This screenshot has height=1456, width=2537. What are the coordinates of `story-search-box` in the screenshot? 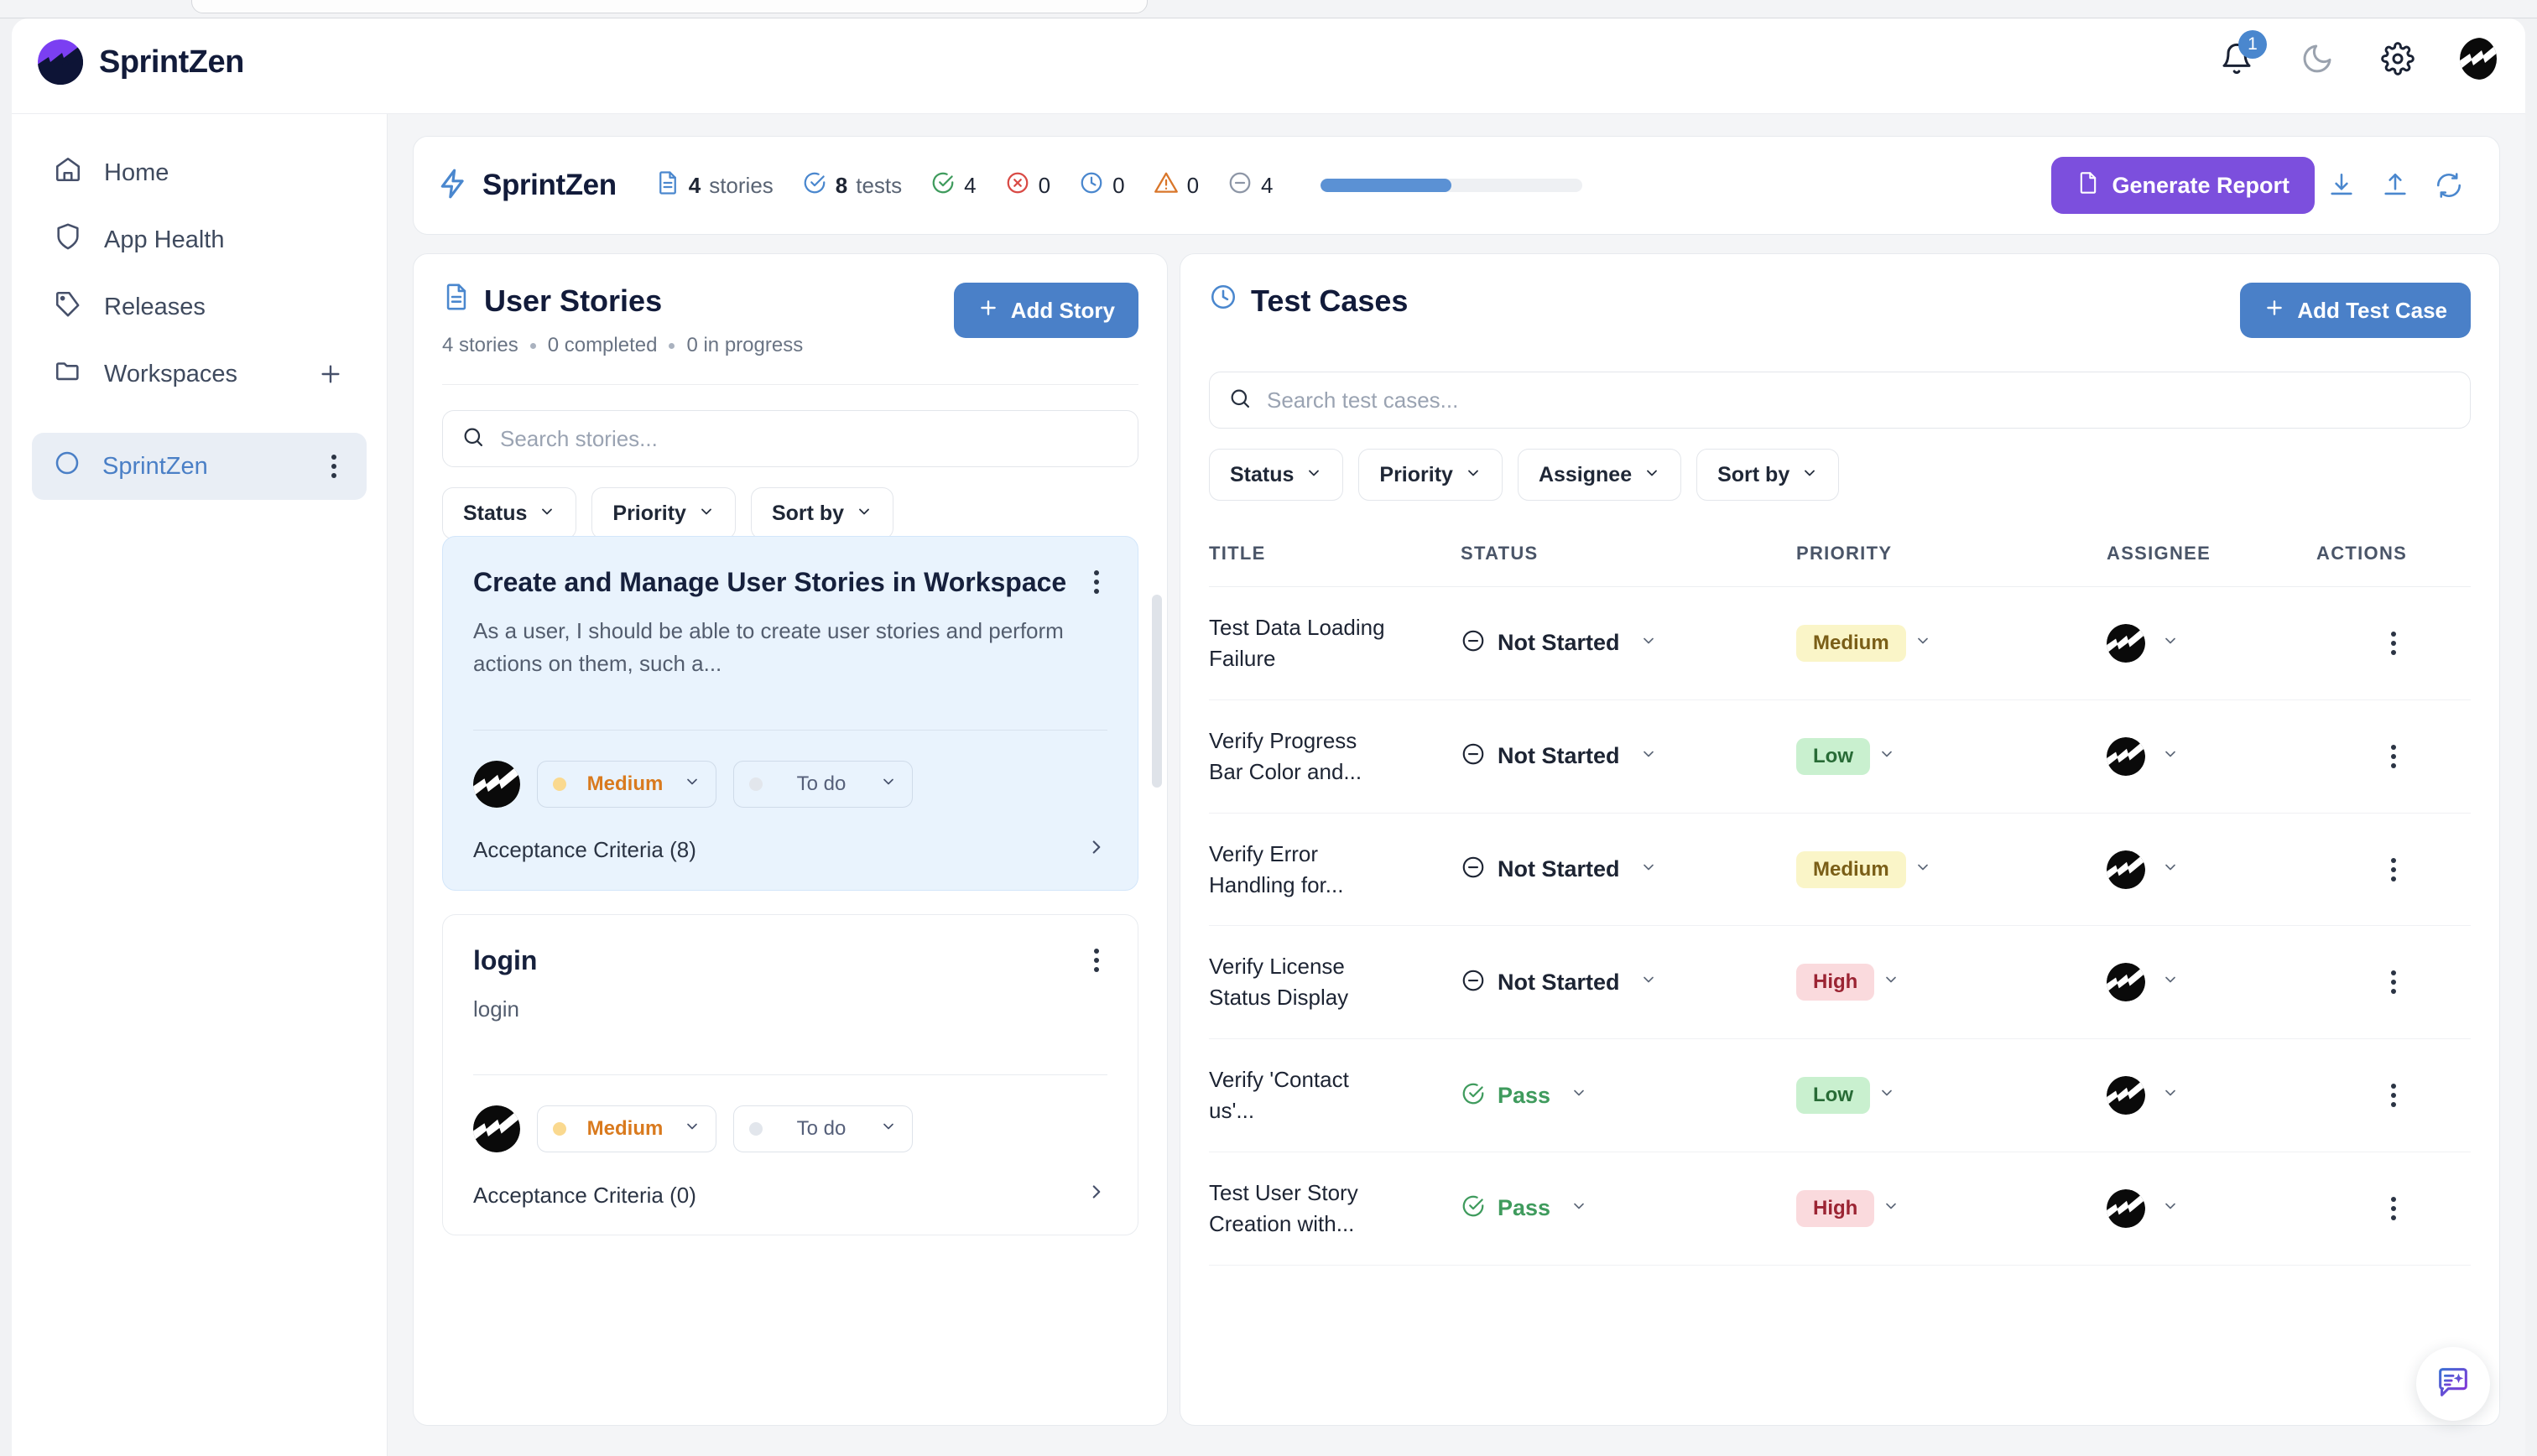 It's located at (790, 439).